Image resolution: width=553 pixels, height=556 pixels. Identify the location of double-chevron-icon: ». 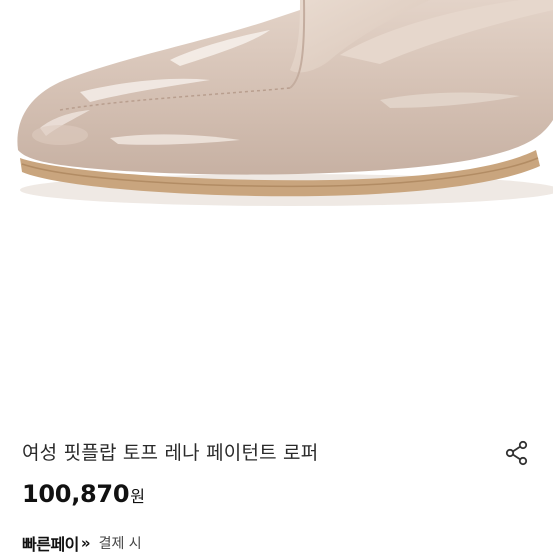
(85, 543).